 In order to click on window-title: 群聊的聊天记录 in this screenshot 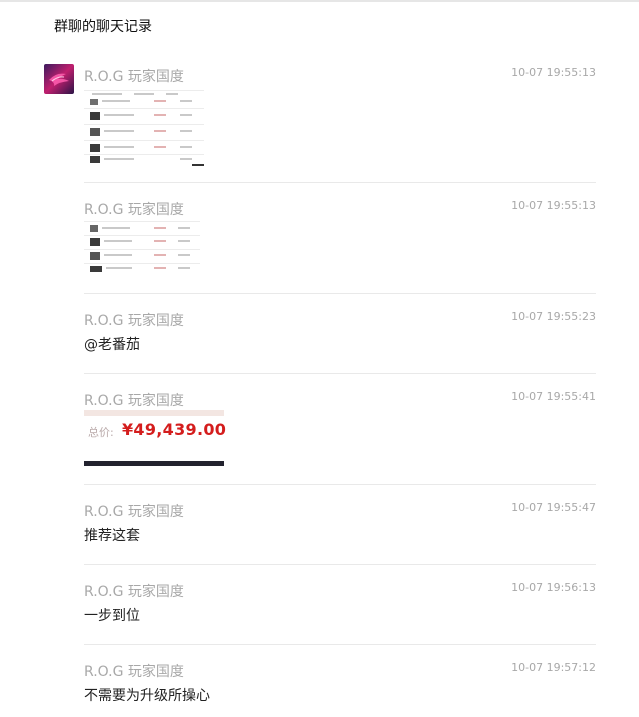, I will do `click(103, 27)`.